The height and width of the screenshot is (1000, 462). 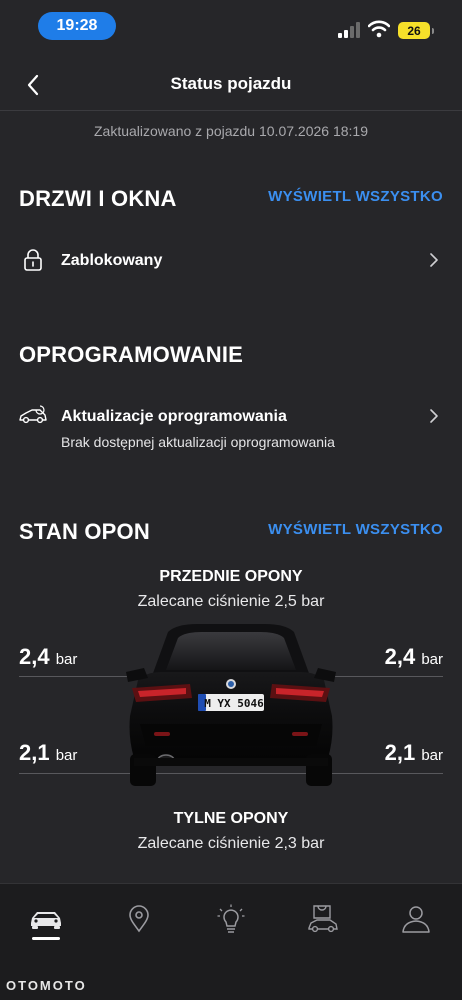 I want to click on page-title: Status pojazdu, so click(x=231, y=83).